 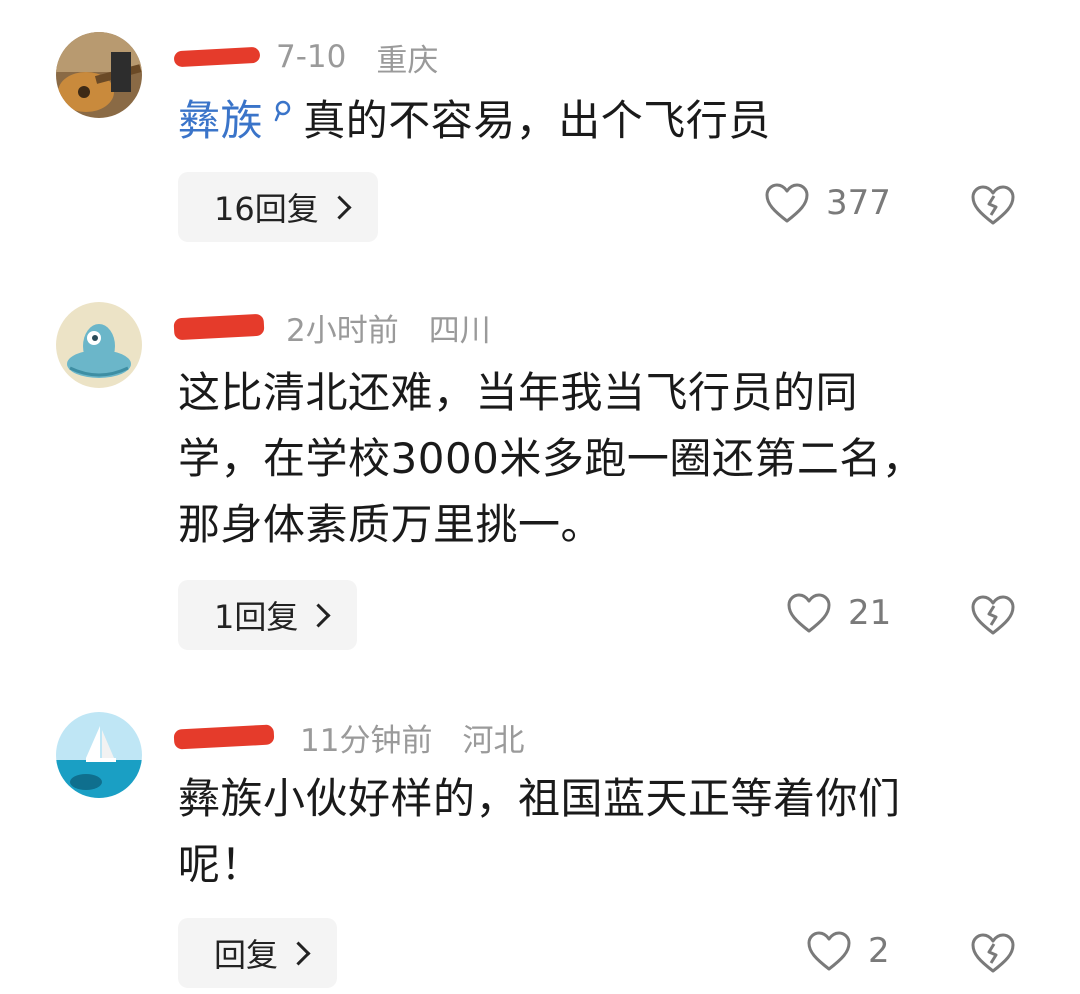 I want to click on comment-meta: 7-10 重庆, so click(x=306, y=57).